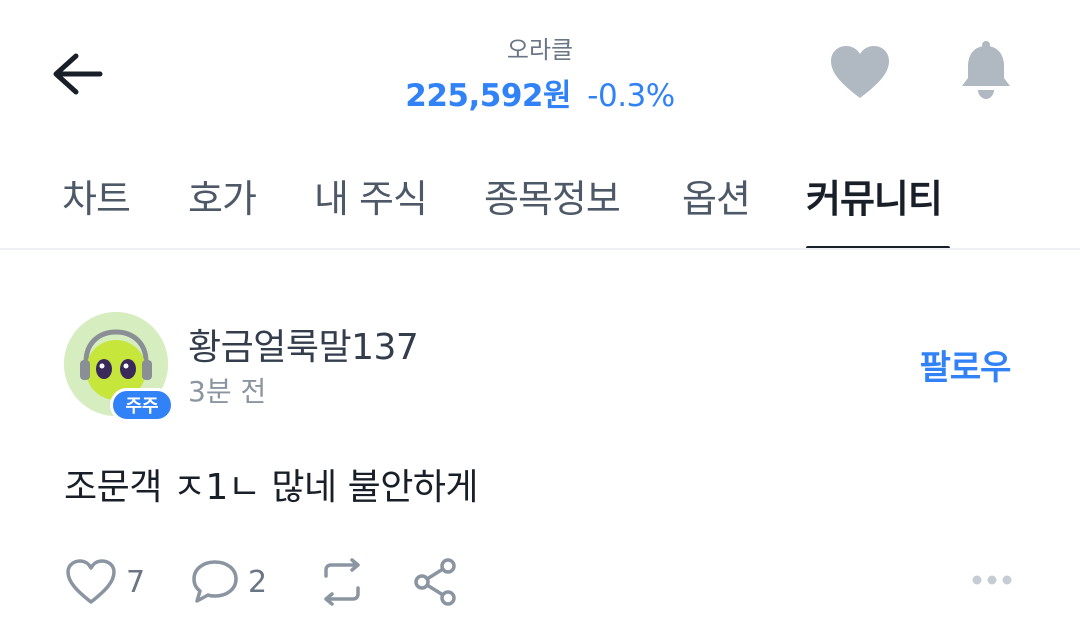 Image resolution: width=1080 pixels, height=640 pixels. I want to click on author-name: 황금얼룩말137, so click(303, 344).